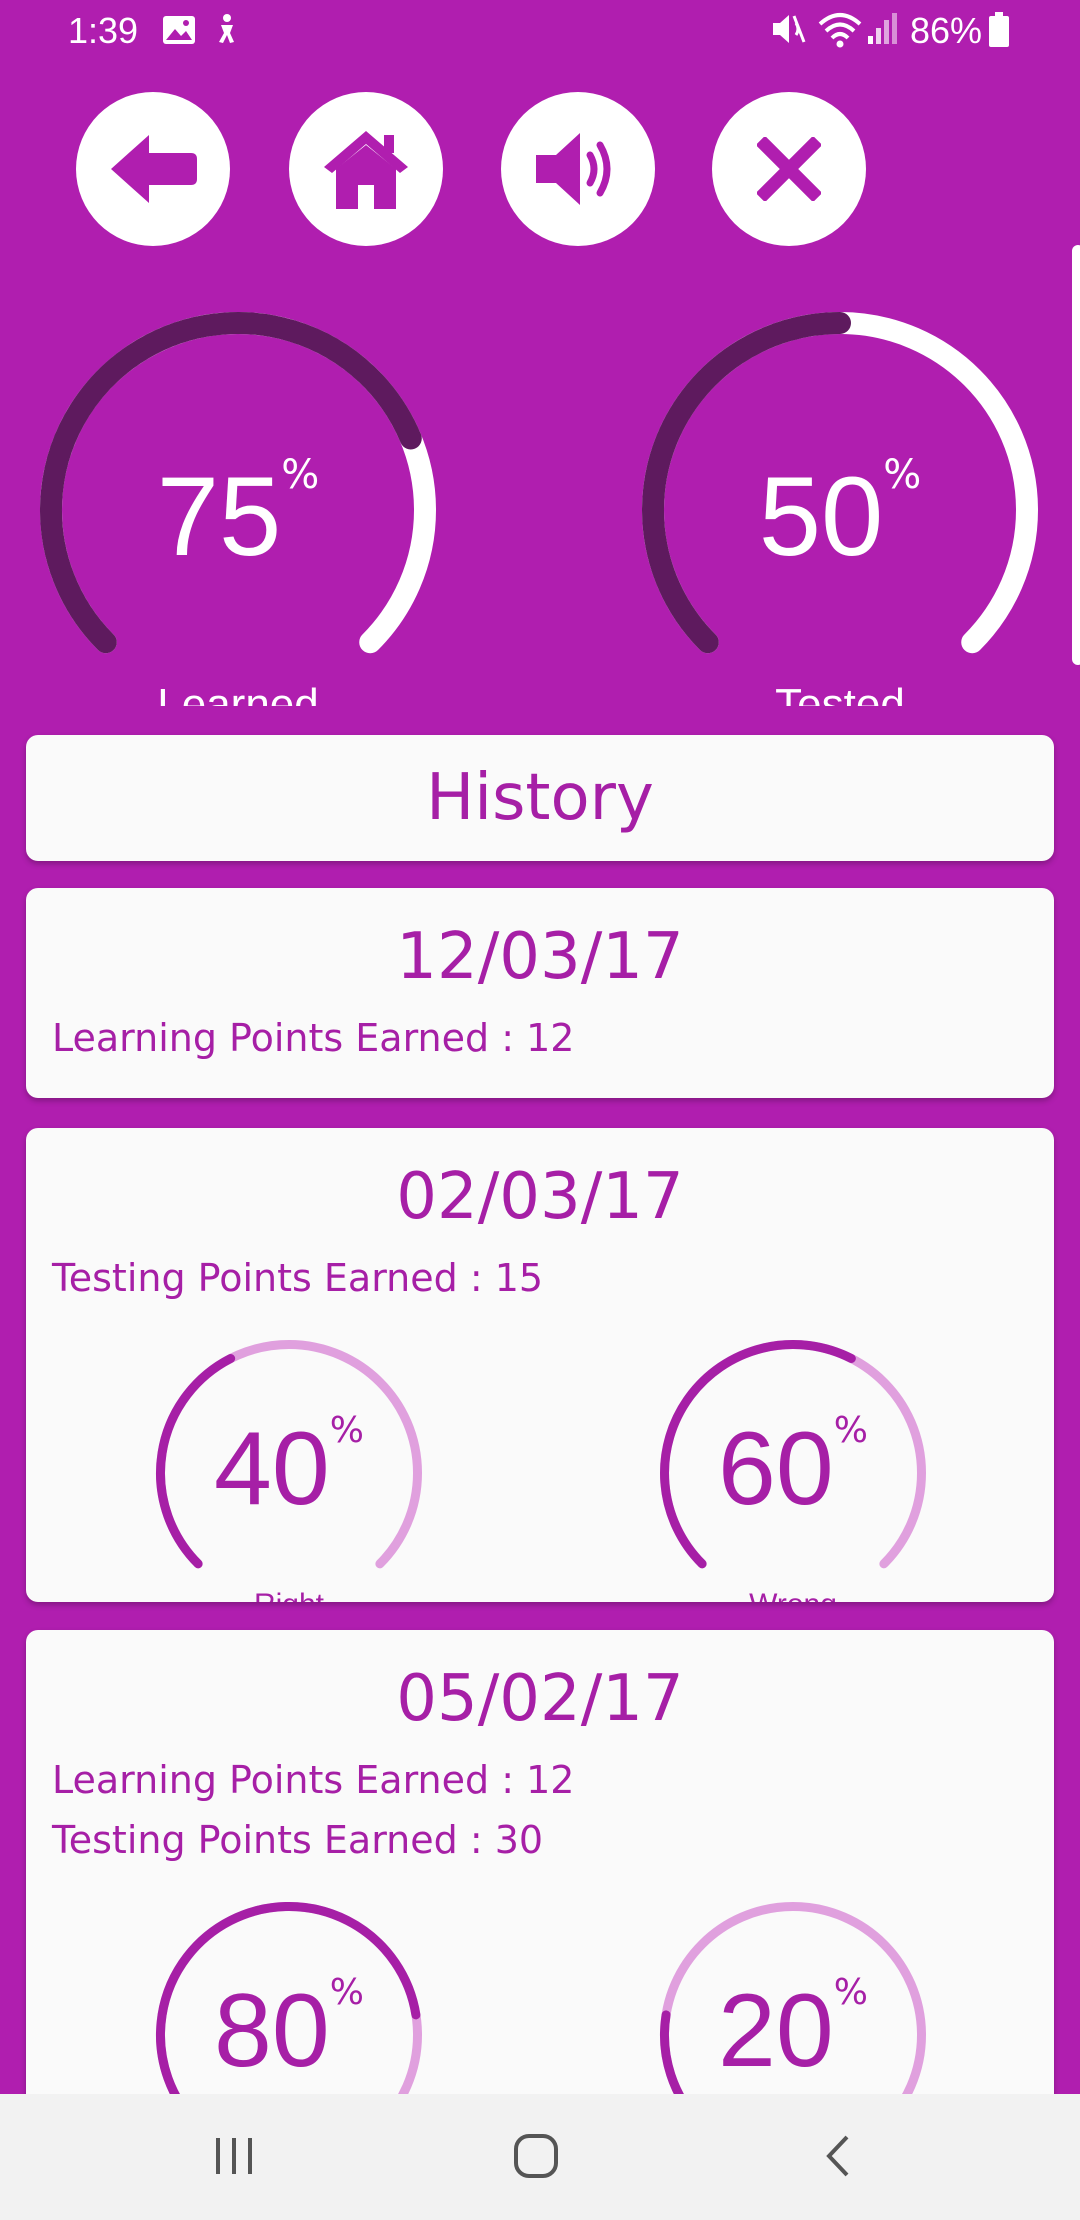 This screenshot has height=2220, width=1080. What do you see at coordinates (289, 1595) in the screenshot?
I see `right-label: Right` at bounding box center [289, 1595].